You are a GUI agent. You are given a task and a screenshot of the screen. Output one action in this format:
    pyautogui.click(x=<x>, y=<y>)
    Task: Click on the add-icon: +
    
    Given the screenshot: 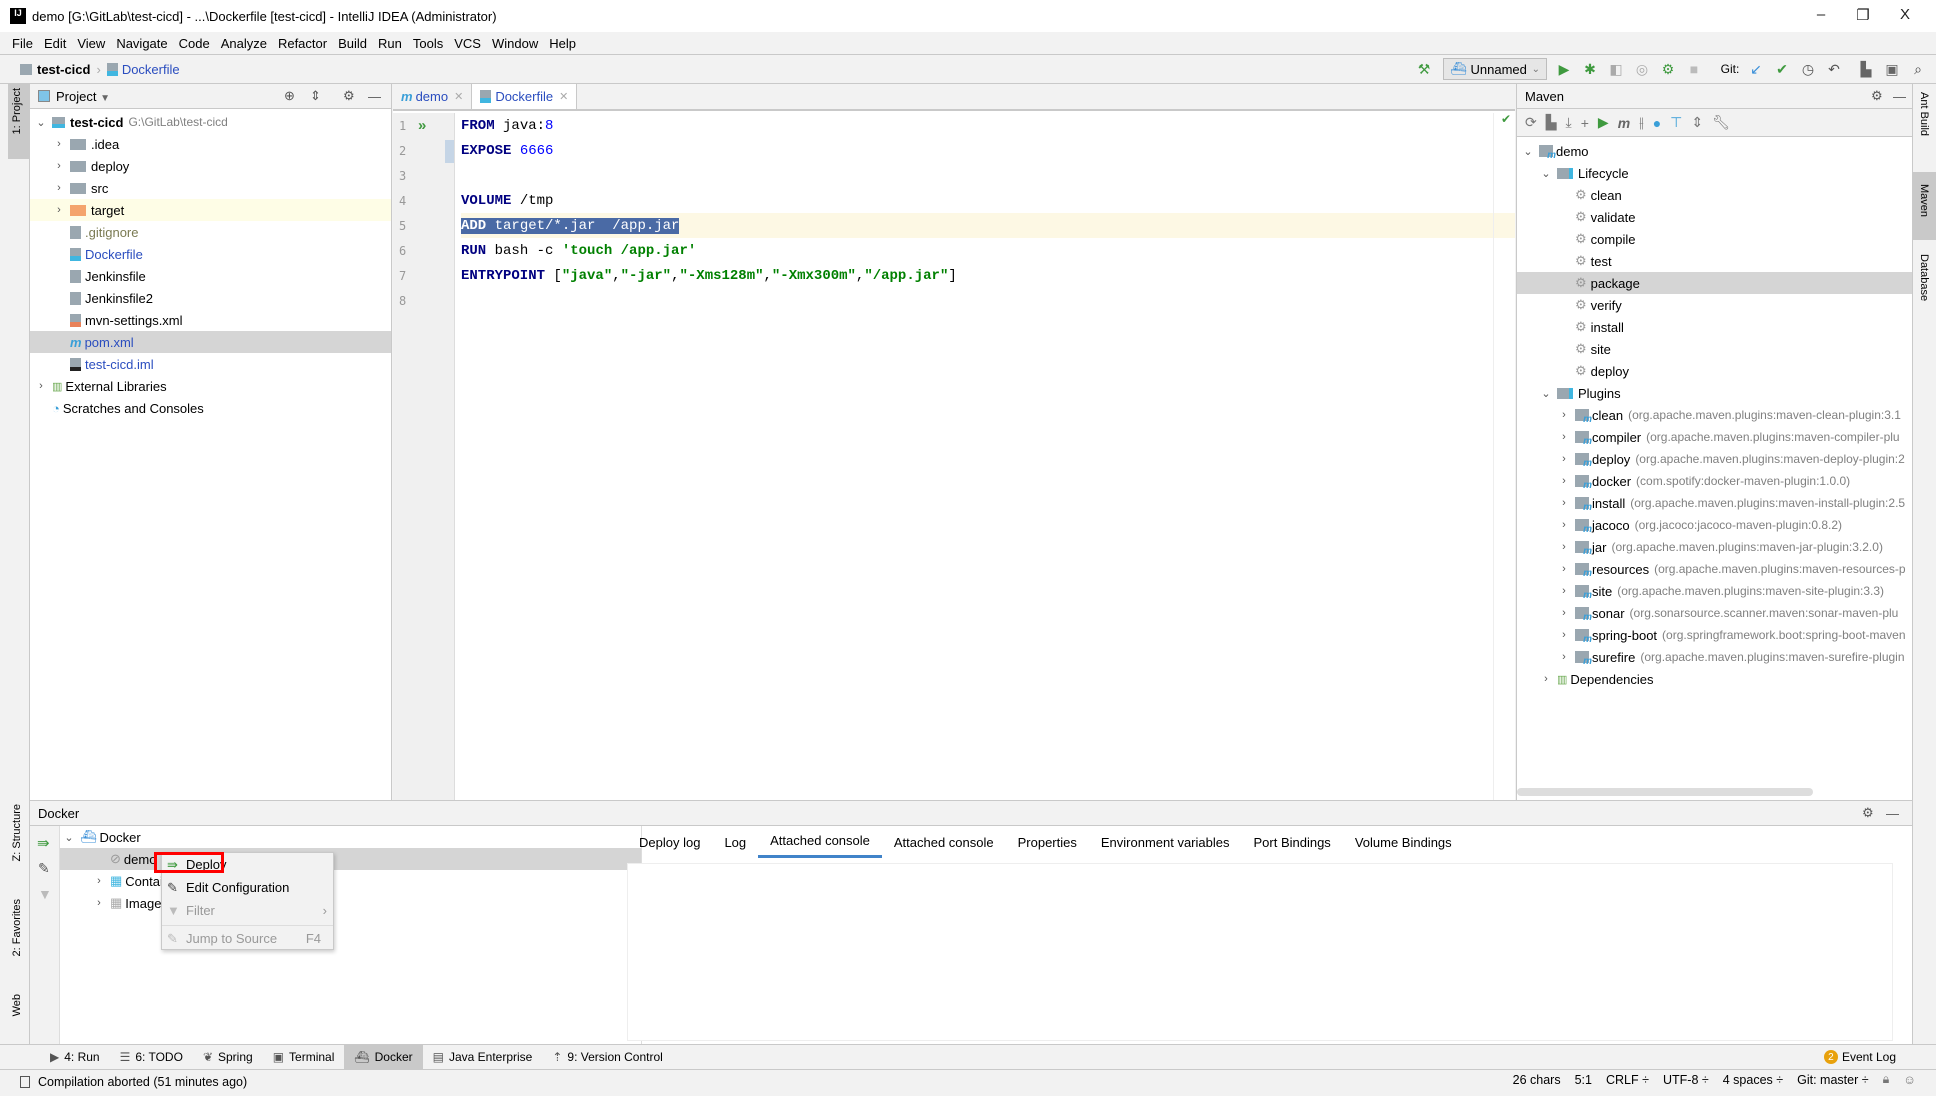 What is the action you would take?
    pyautogui.click(x=1585, y=123)
    